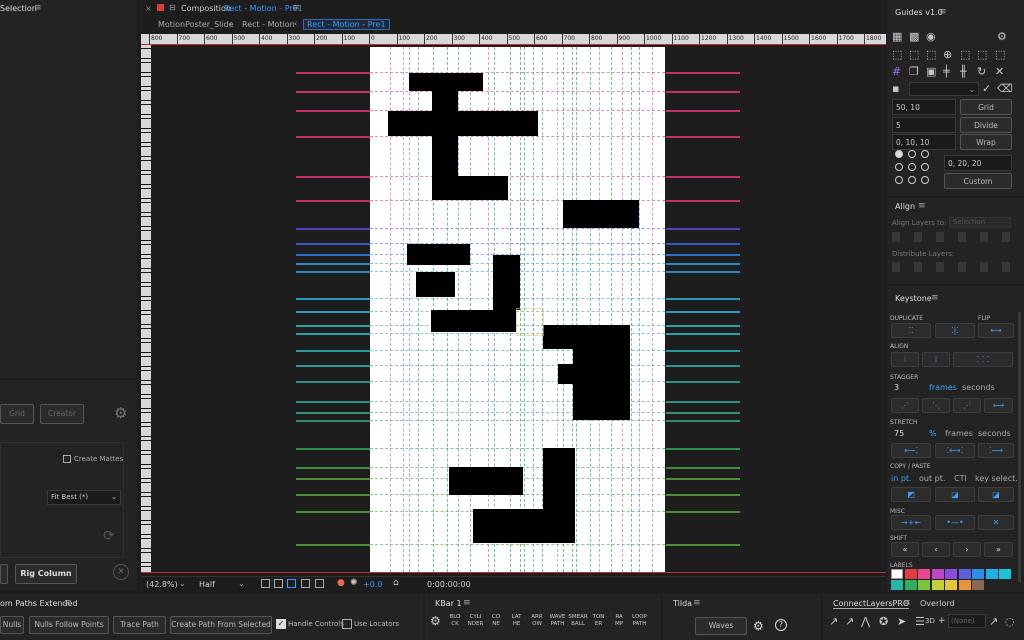 This screenshot has height=640, width=1024. Describe the element at coordinates (265, 583) in the screenshot. I see `region-icon` at that location.